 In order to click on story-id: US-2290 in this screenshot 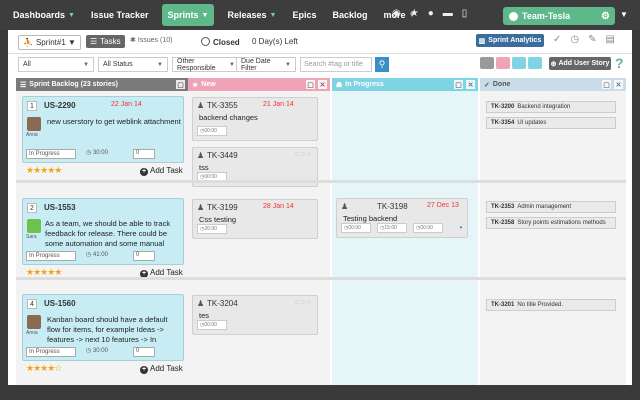, I will do `click(60, 105)`.